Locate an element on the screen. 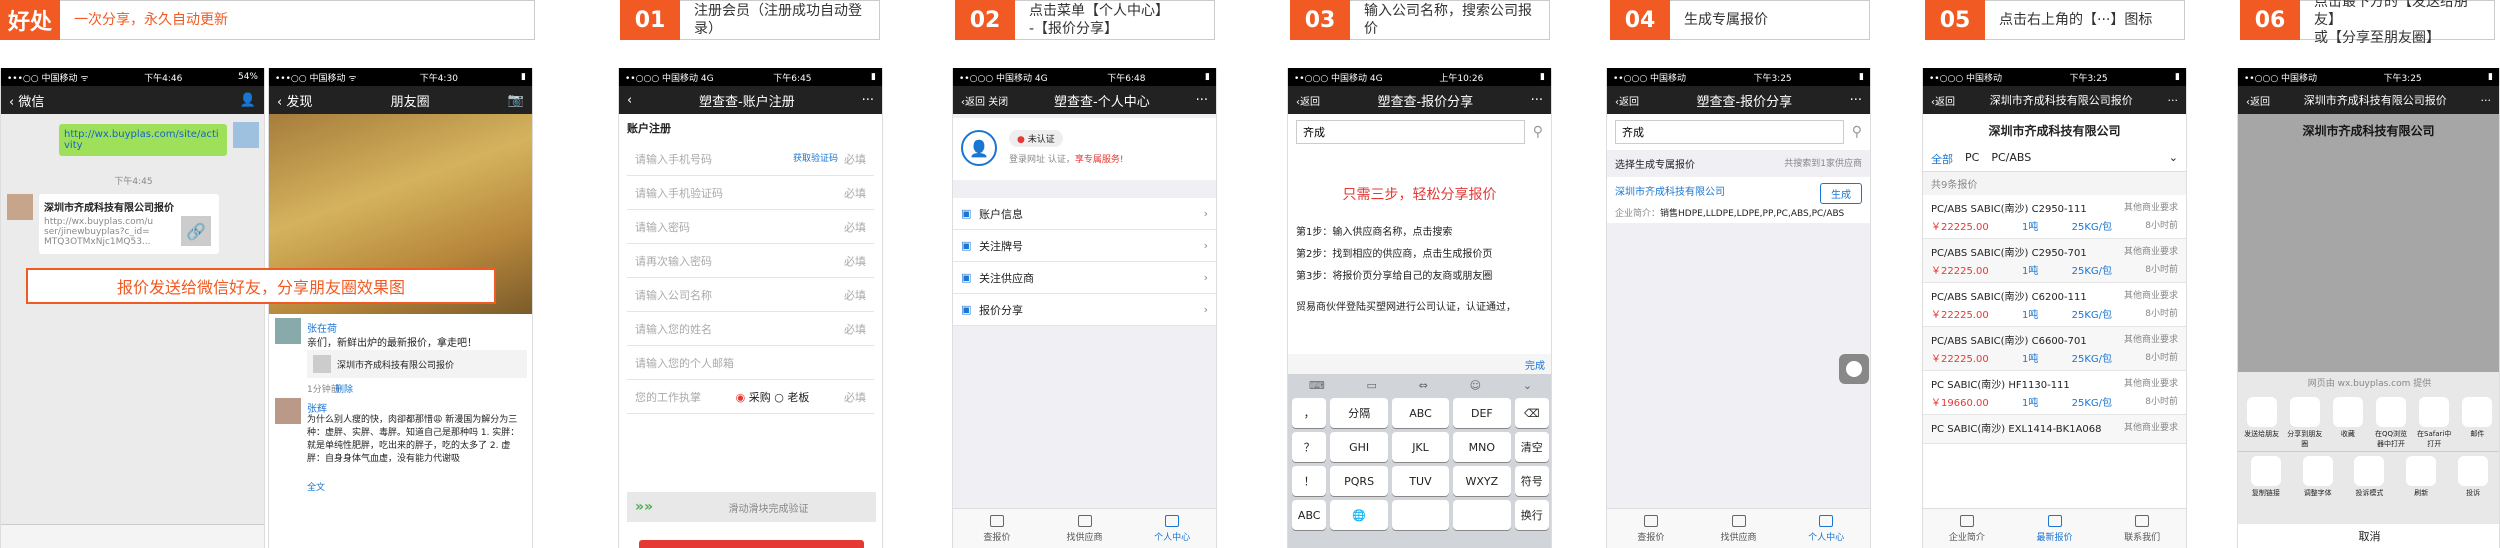  share-option: 投诉模式 is located at coordinates (2369, 481).